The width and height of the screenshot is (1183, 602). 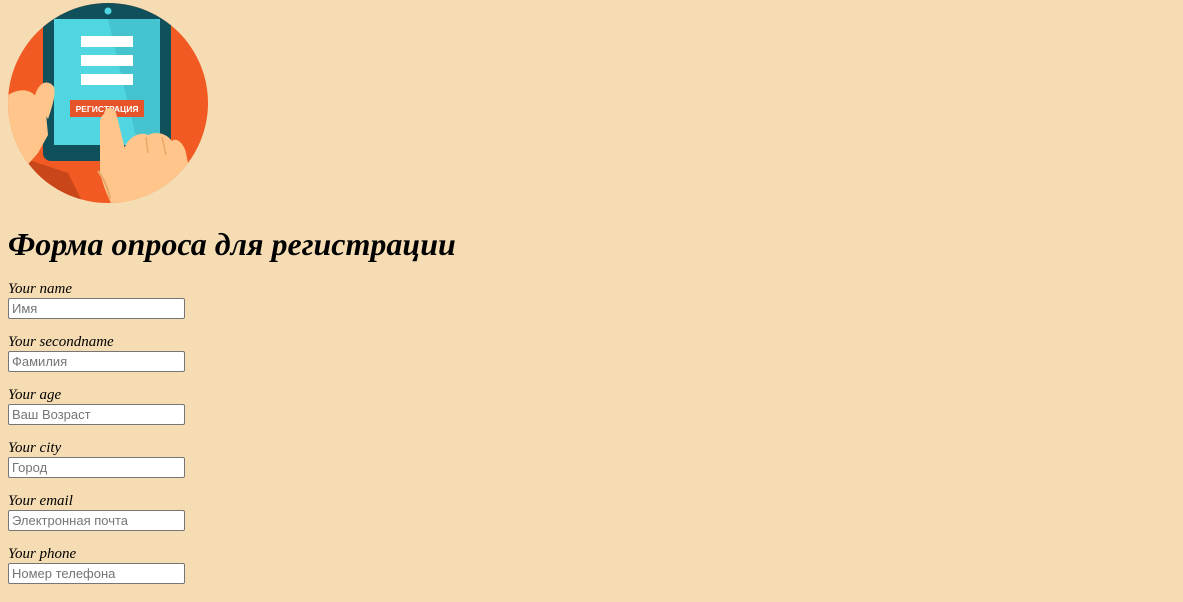 I want to click on age-input, so click(x=96, y=414).